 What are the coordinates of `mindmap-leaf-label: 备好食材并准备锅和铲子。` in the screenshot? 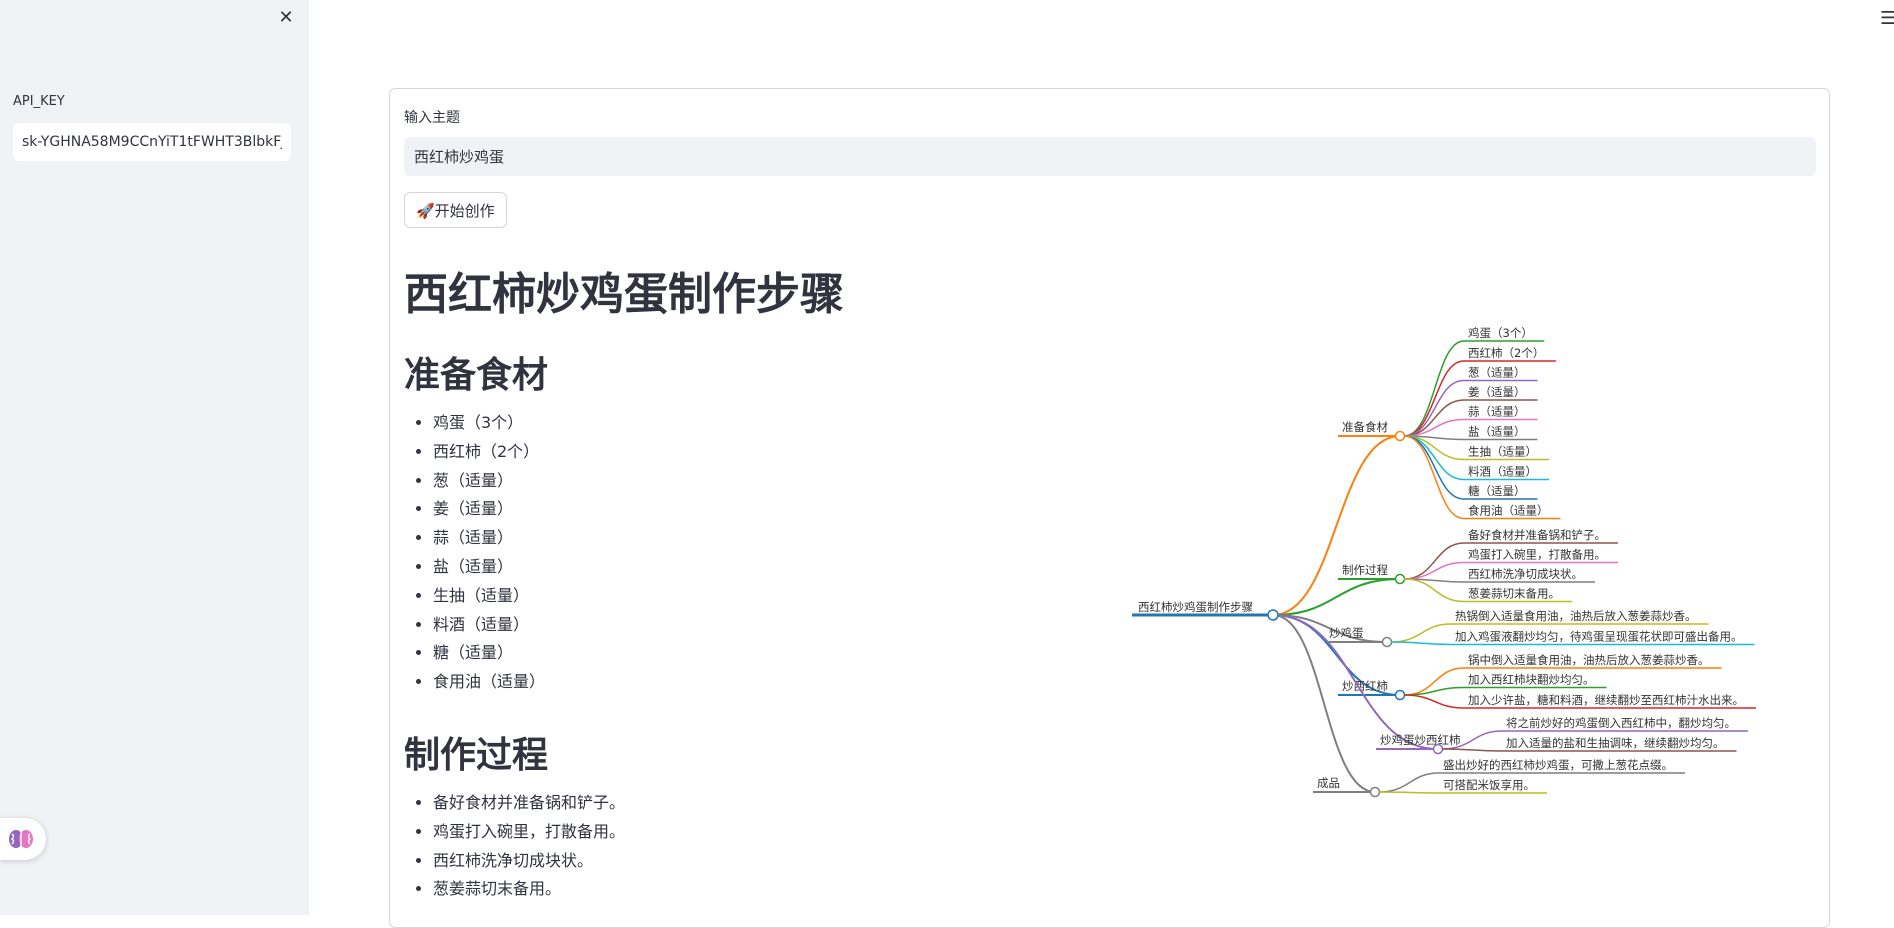 It's located at (1537, 535).